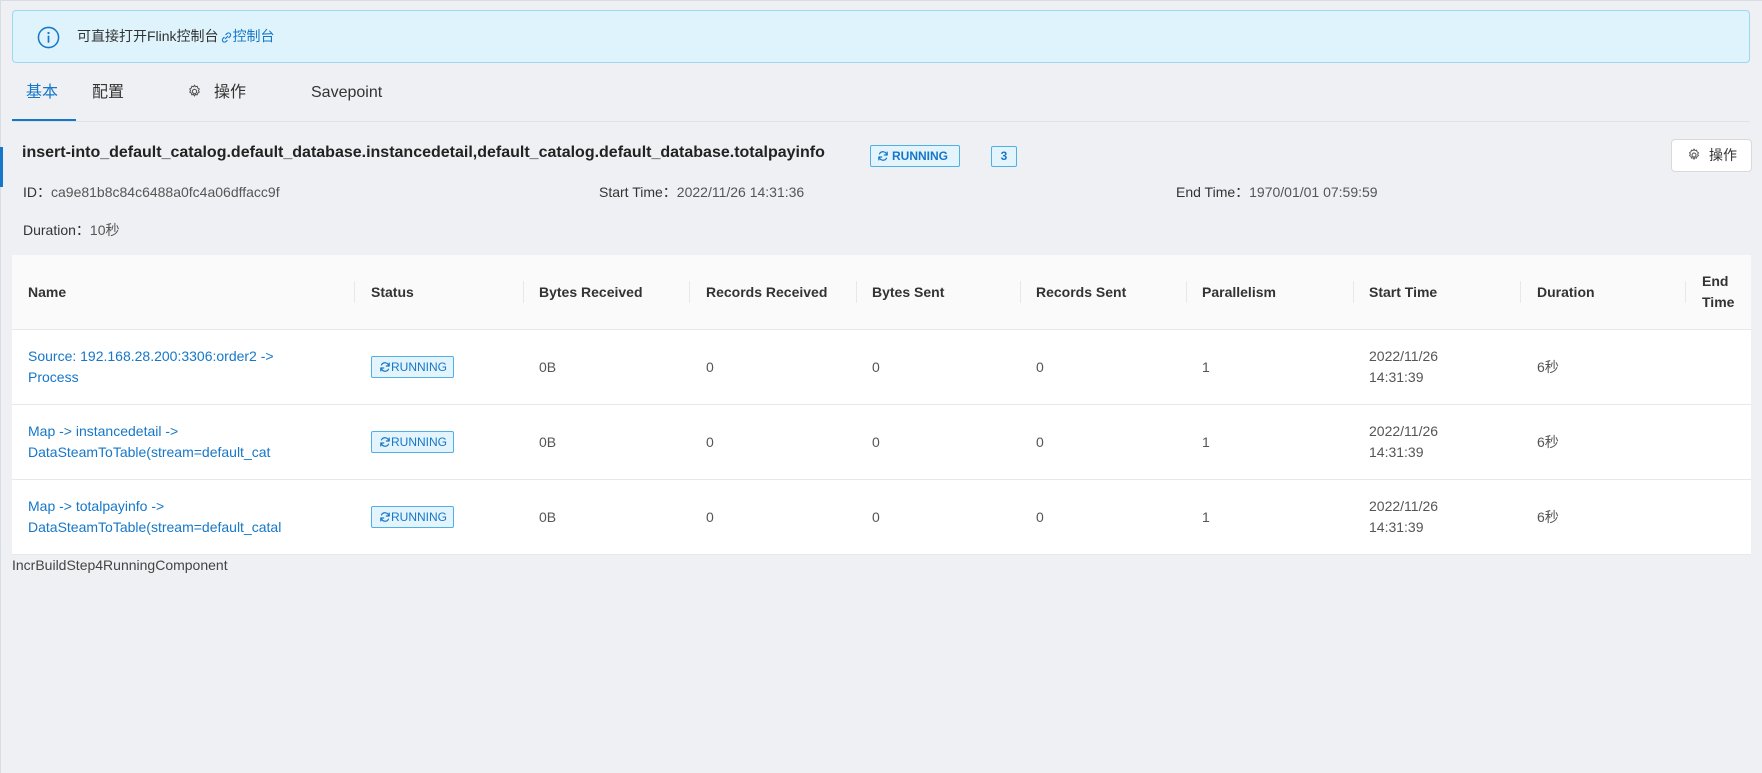  Describe the element at coordinates (56, 230) in the screenshot. I see `job-duration-label: Duration：` at that location.